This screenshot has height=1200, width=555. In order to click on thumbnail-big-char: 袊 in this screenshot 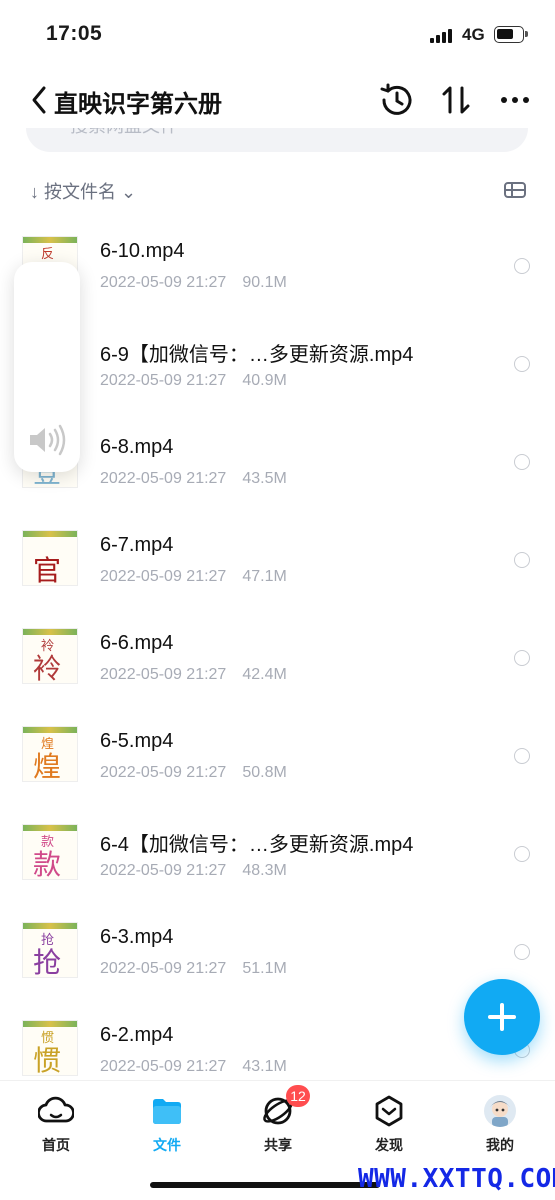, I will do `click(47, 668)`.